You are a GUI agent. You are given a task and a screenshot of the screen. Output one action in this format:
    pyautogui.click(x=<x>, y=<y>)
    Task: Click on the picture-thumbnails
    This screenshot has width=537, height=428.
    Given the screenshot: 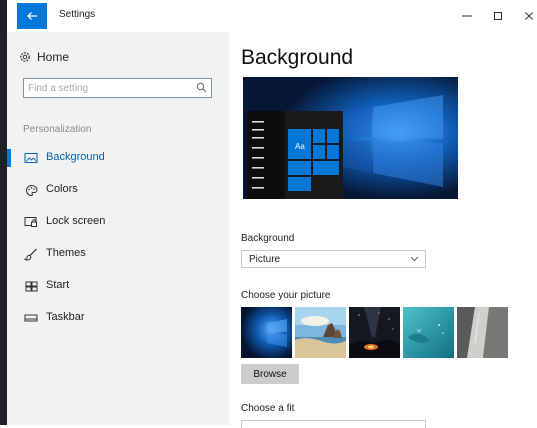 What is the action you would take?
    pyautogui.click(x=374, y=332)
    